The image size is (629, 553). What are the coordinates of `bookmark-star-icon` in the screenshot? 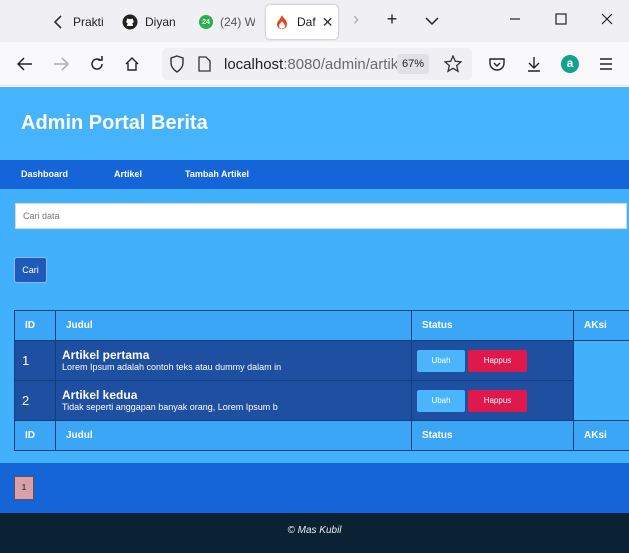 It's located at (453, 66).